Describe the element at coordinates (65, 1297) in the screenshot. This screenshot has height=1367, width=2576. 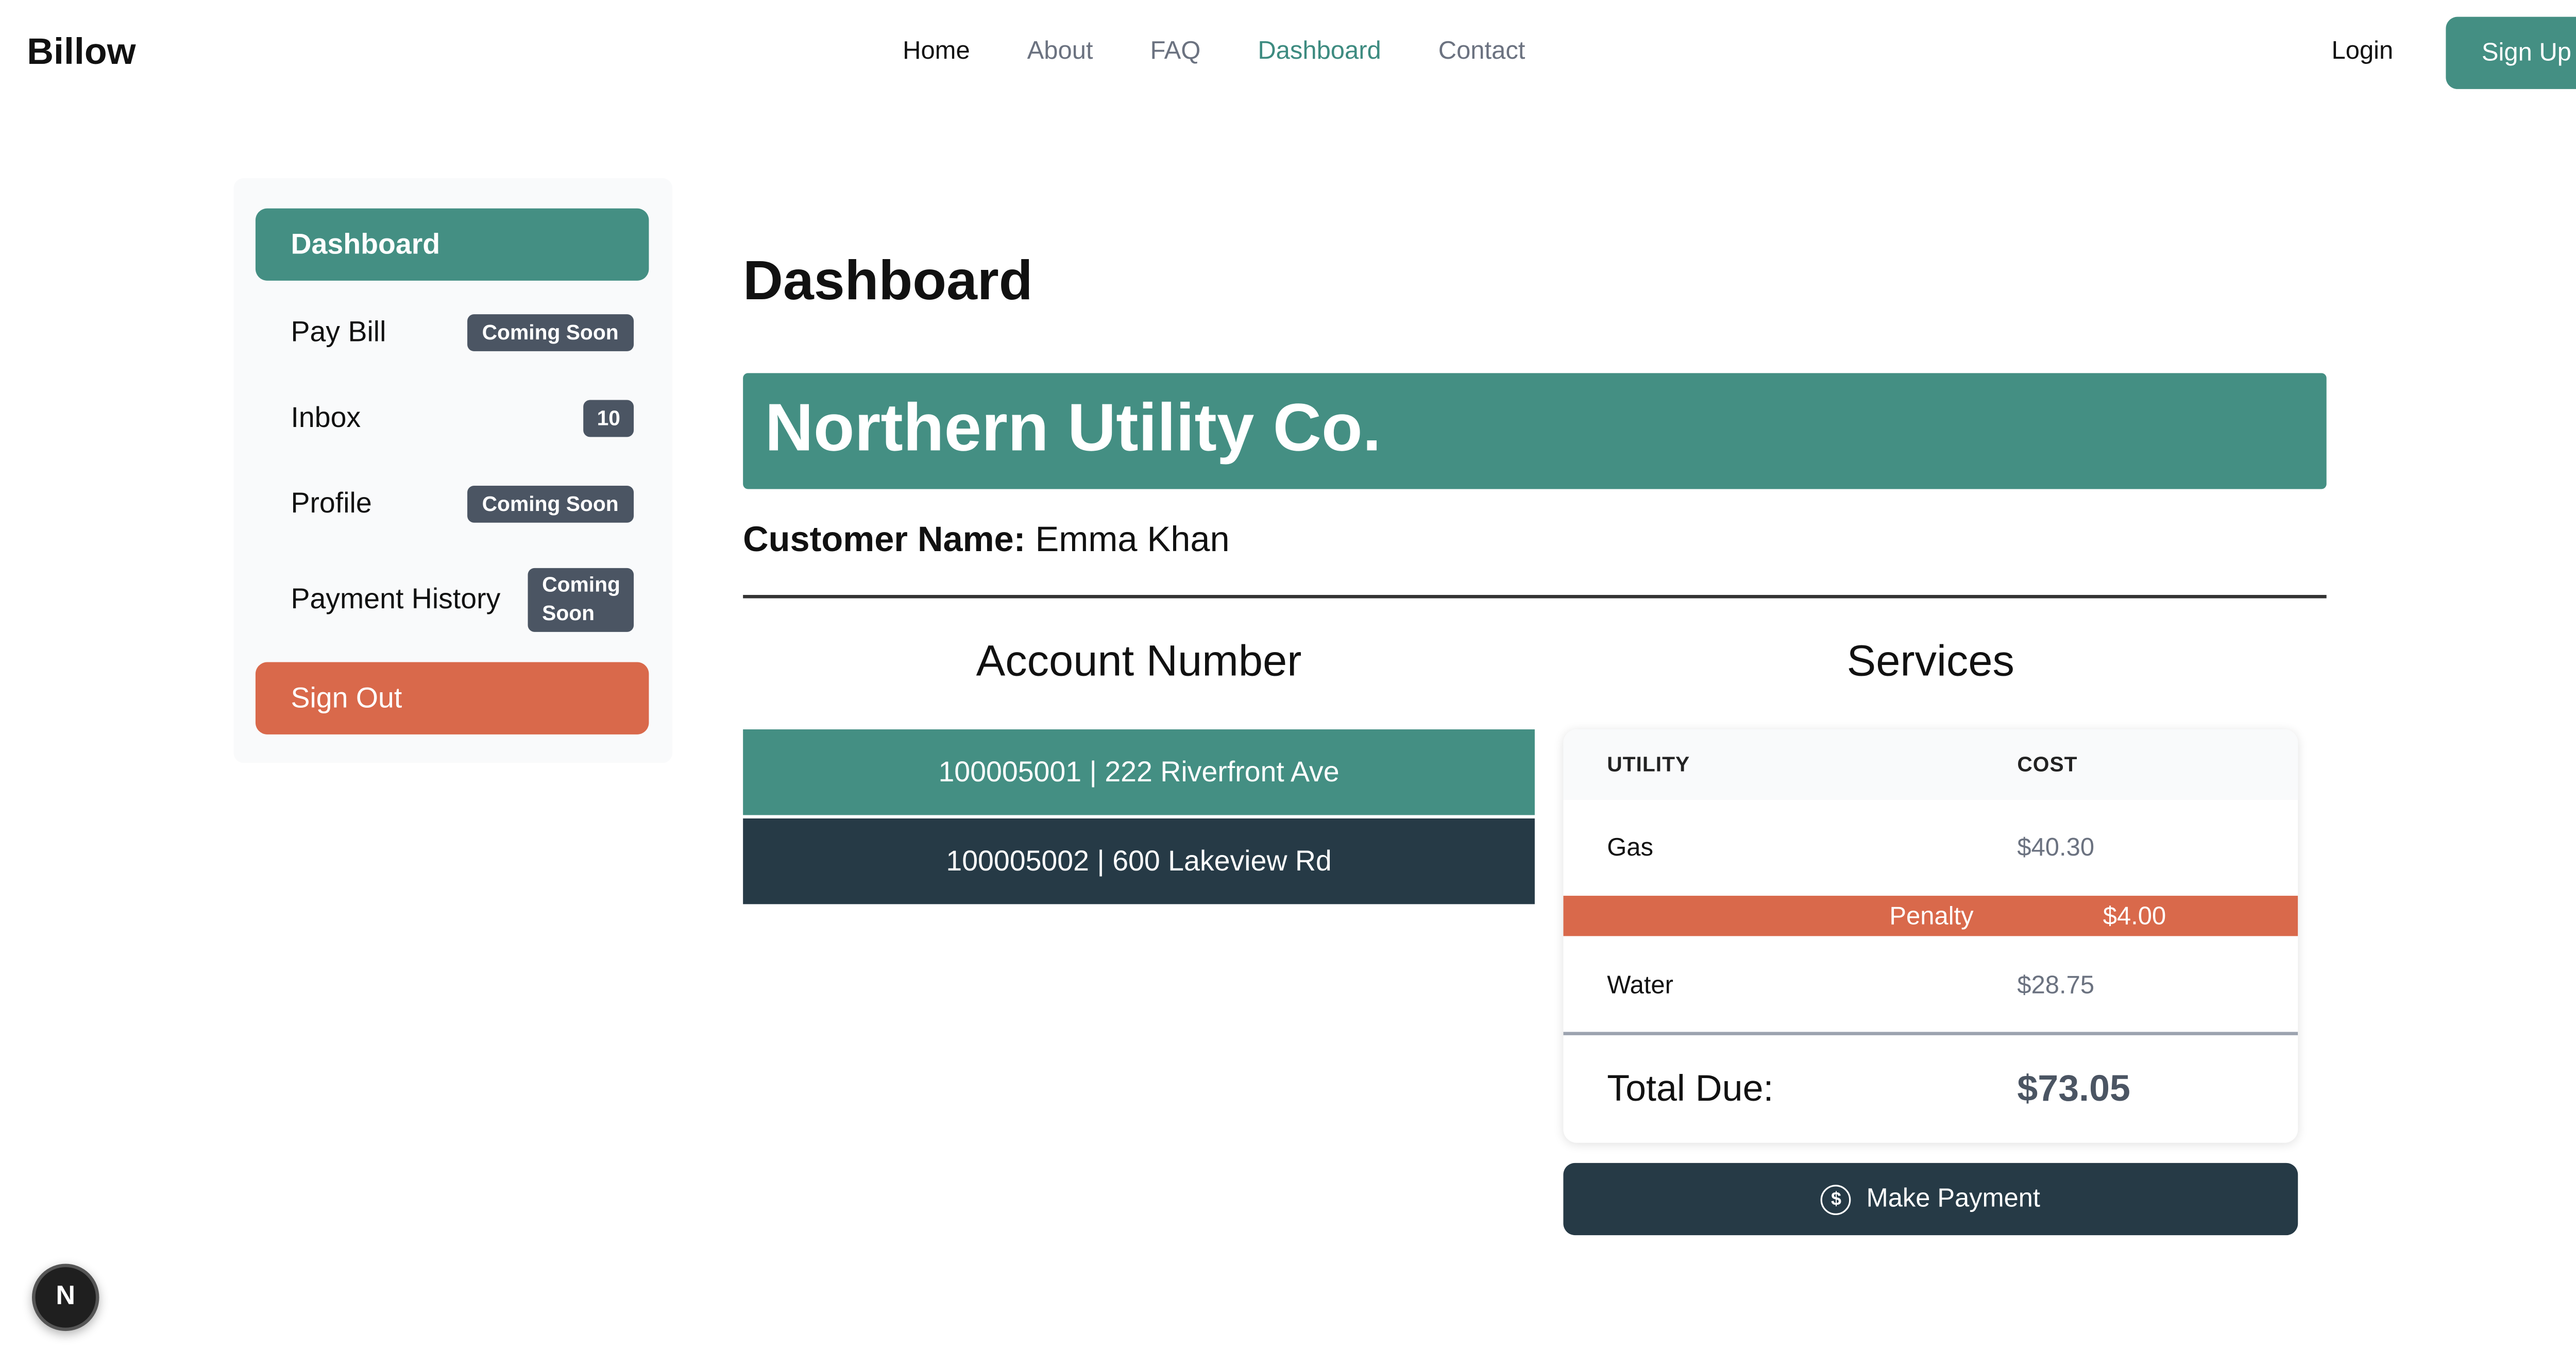
I see `next-dev-indicator-icon: N` at that location.